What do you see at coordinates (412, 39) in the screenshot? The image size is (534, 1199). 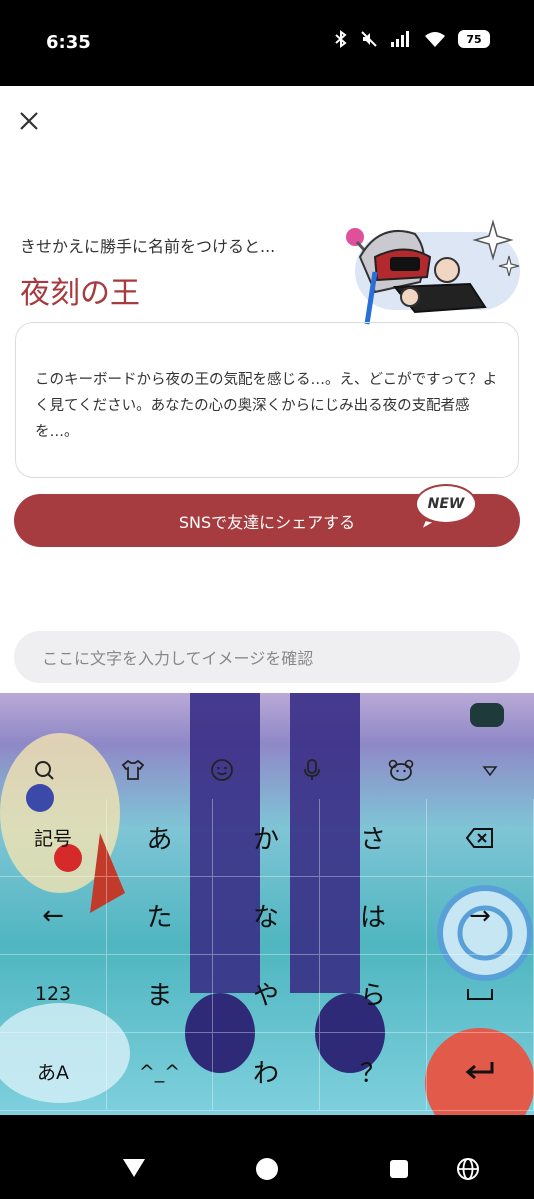 I see `status-icons: 75` at bounding box center [412, 39].